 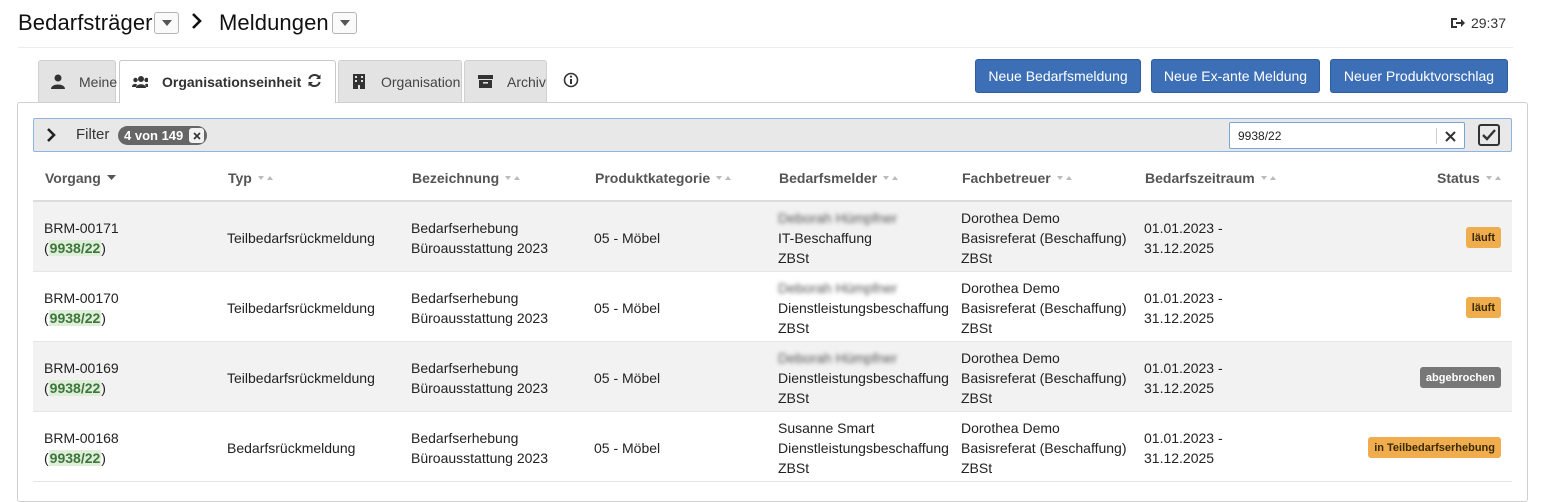 I want to click on tab-archiv: Archiv, so click(x=505, y=81).